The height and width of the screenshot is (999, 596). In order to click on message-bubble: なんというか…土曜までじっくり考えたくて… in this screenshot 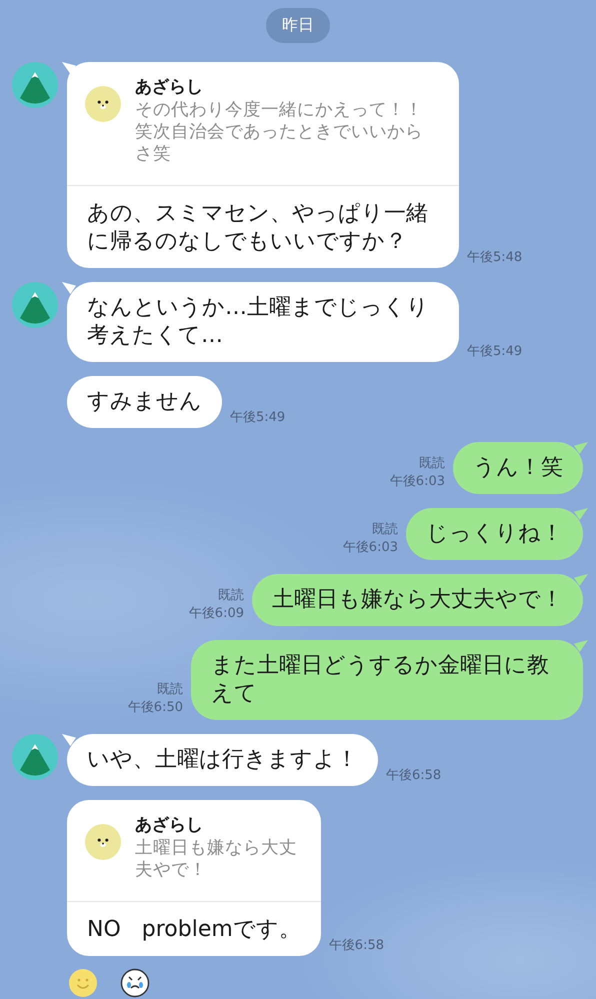, I will do `click(263, 322)`.